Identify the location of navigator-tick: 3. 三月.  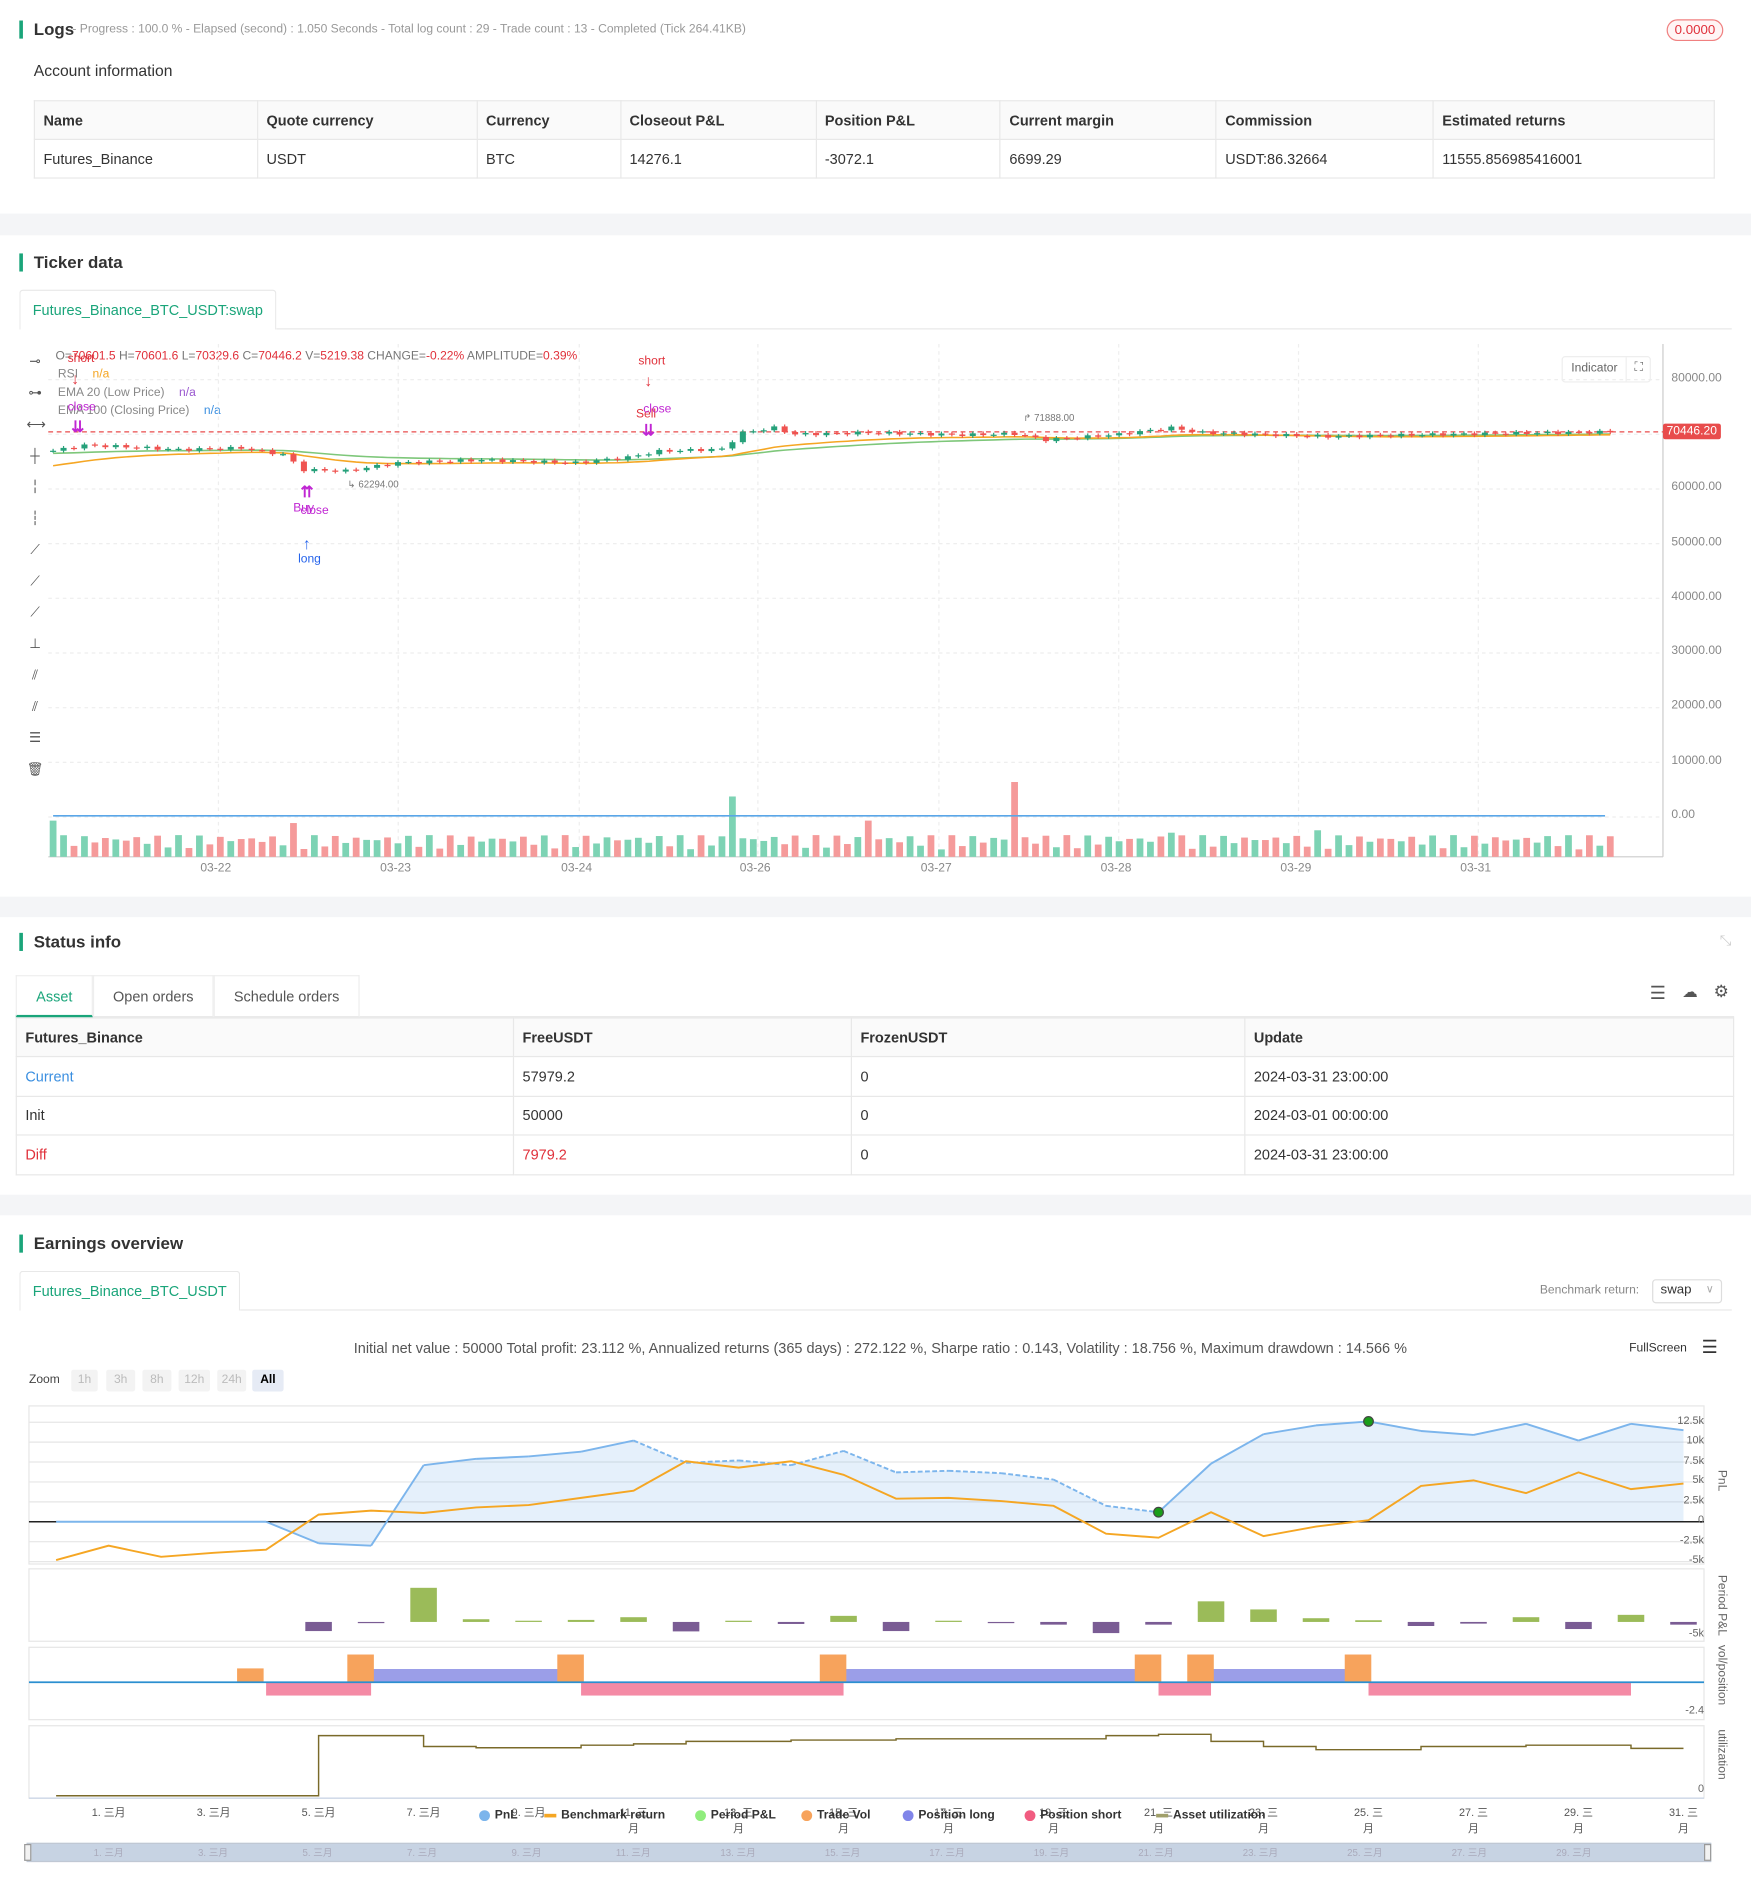
(213, 1853).